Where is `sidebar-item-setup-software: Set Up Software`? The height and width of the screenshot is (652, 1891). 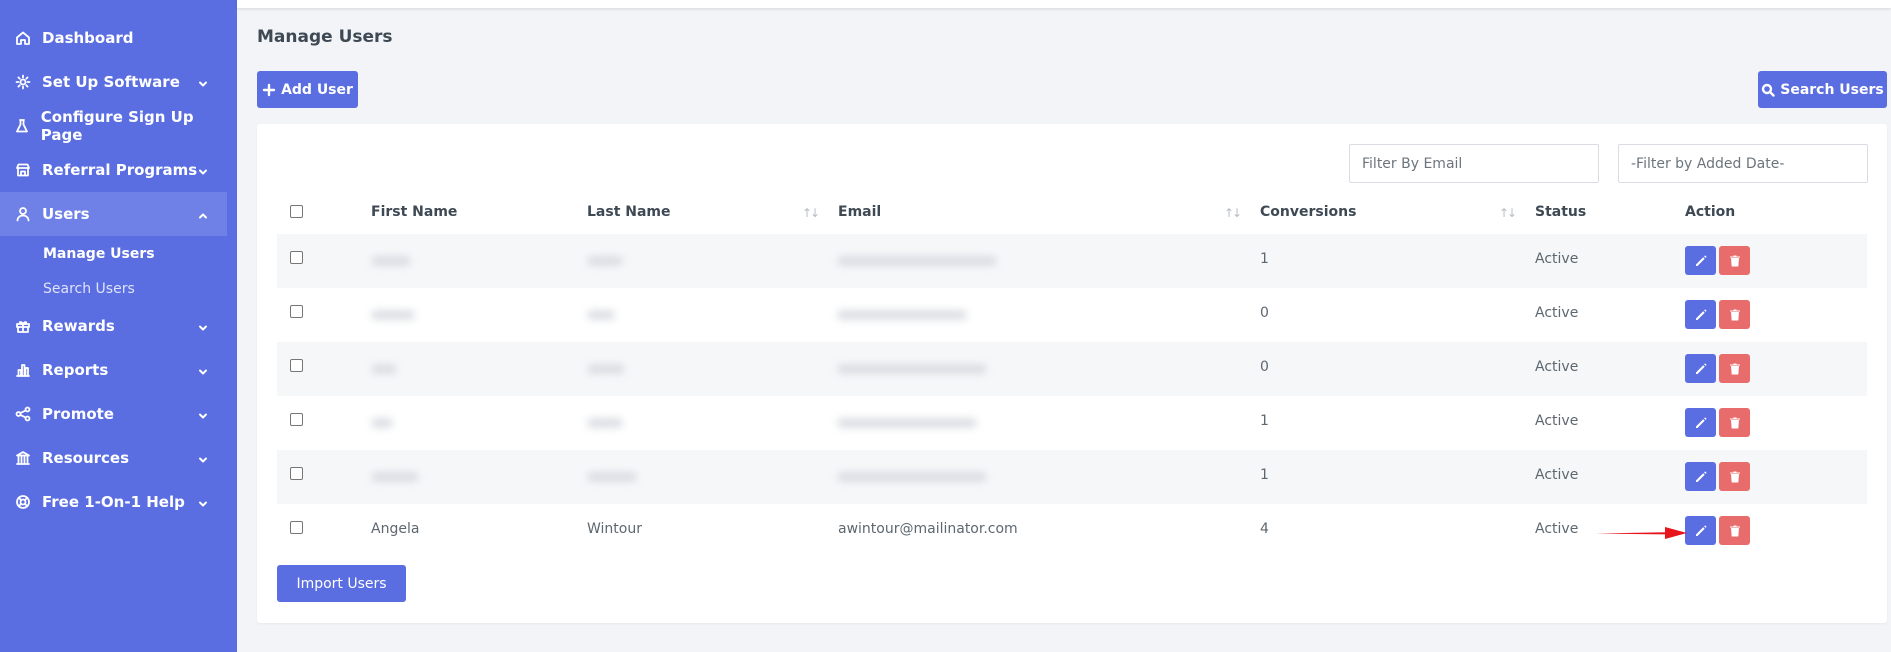 sidebar-item-setup-software: Set Up Software is located at coordinates (113, 82).